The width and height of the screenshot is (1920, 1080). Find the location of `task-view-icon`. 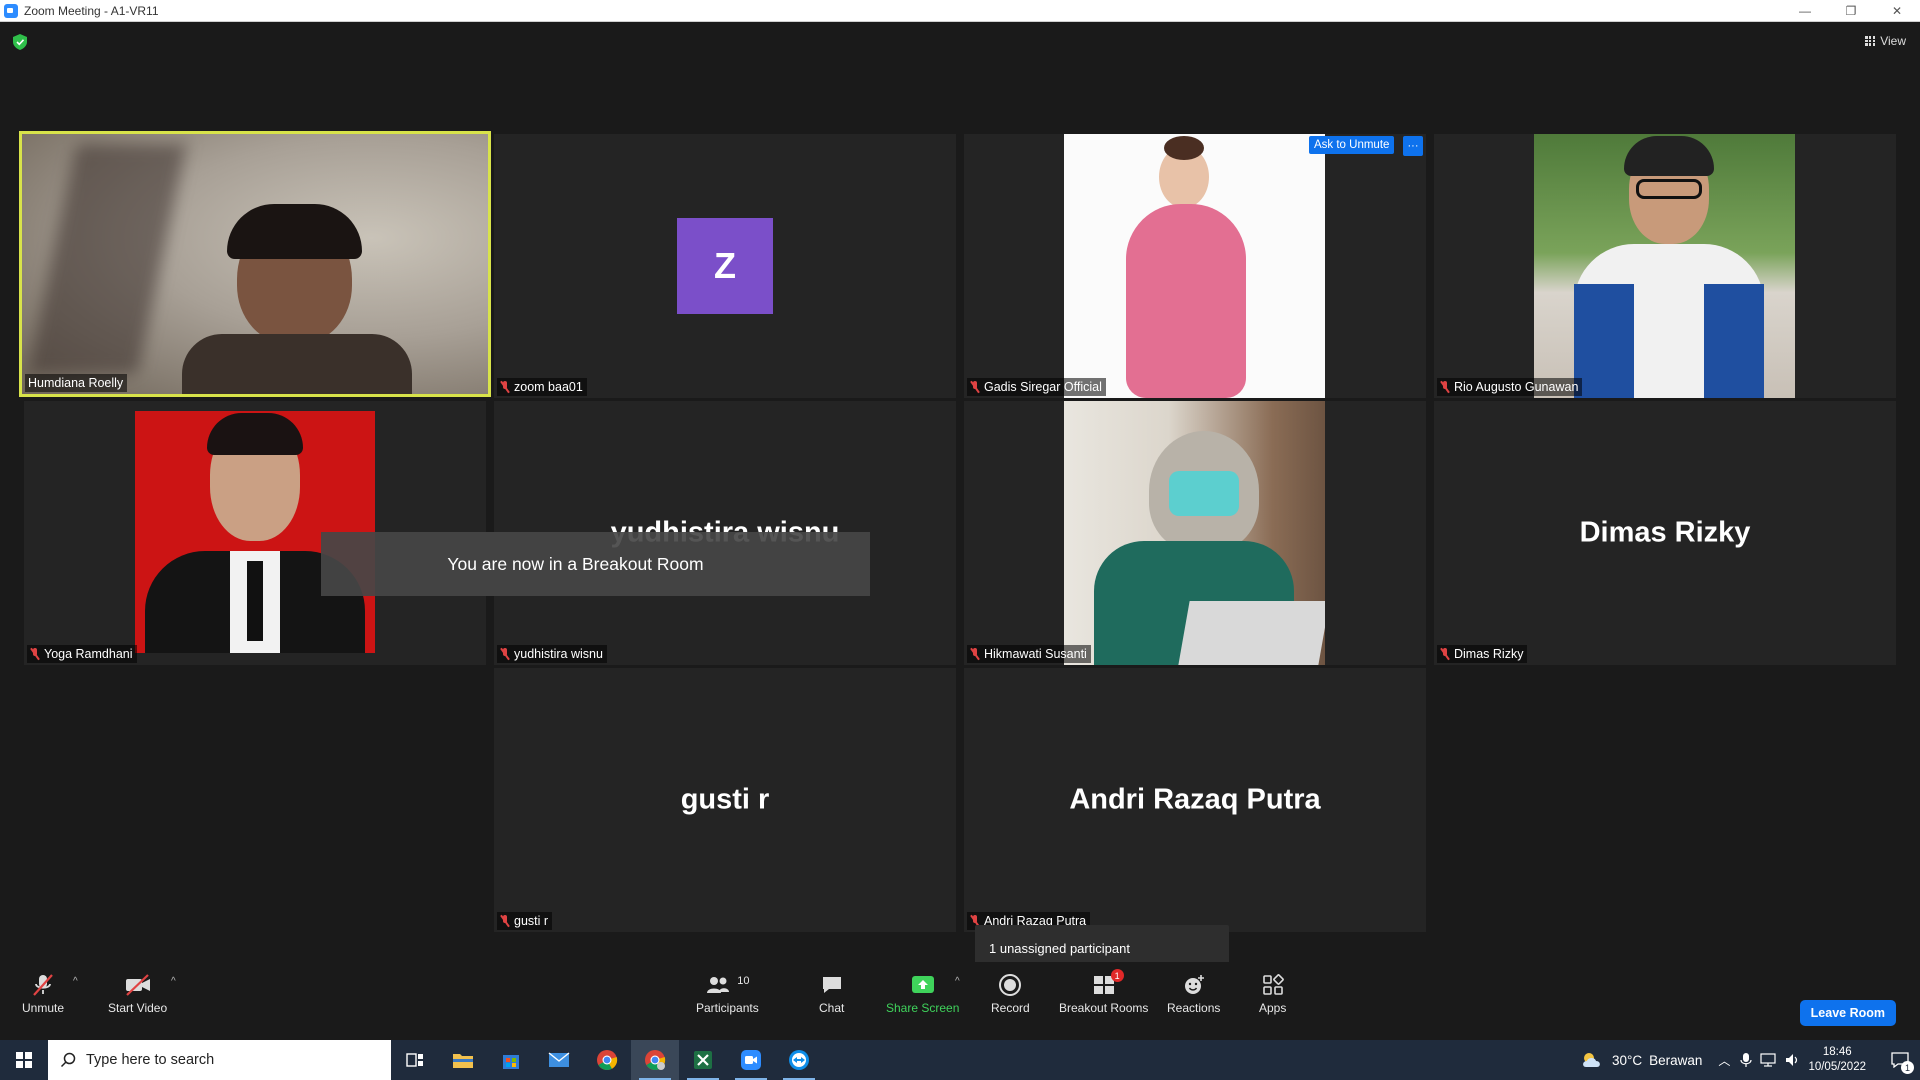

task-view-icon is located at coordinates (414, 1060).